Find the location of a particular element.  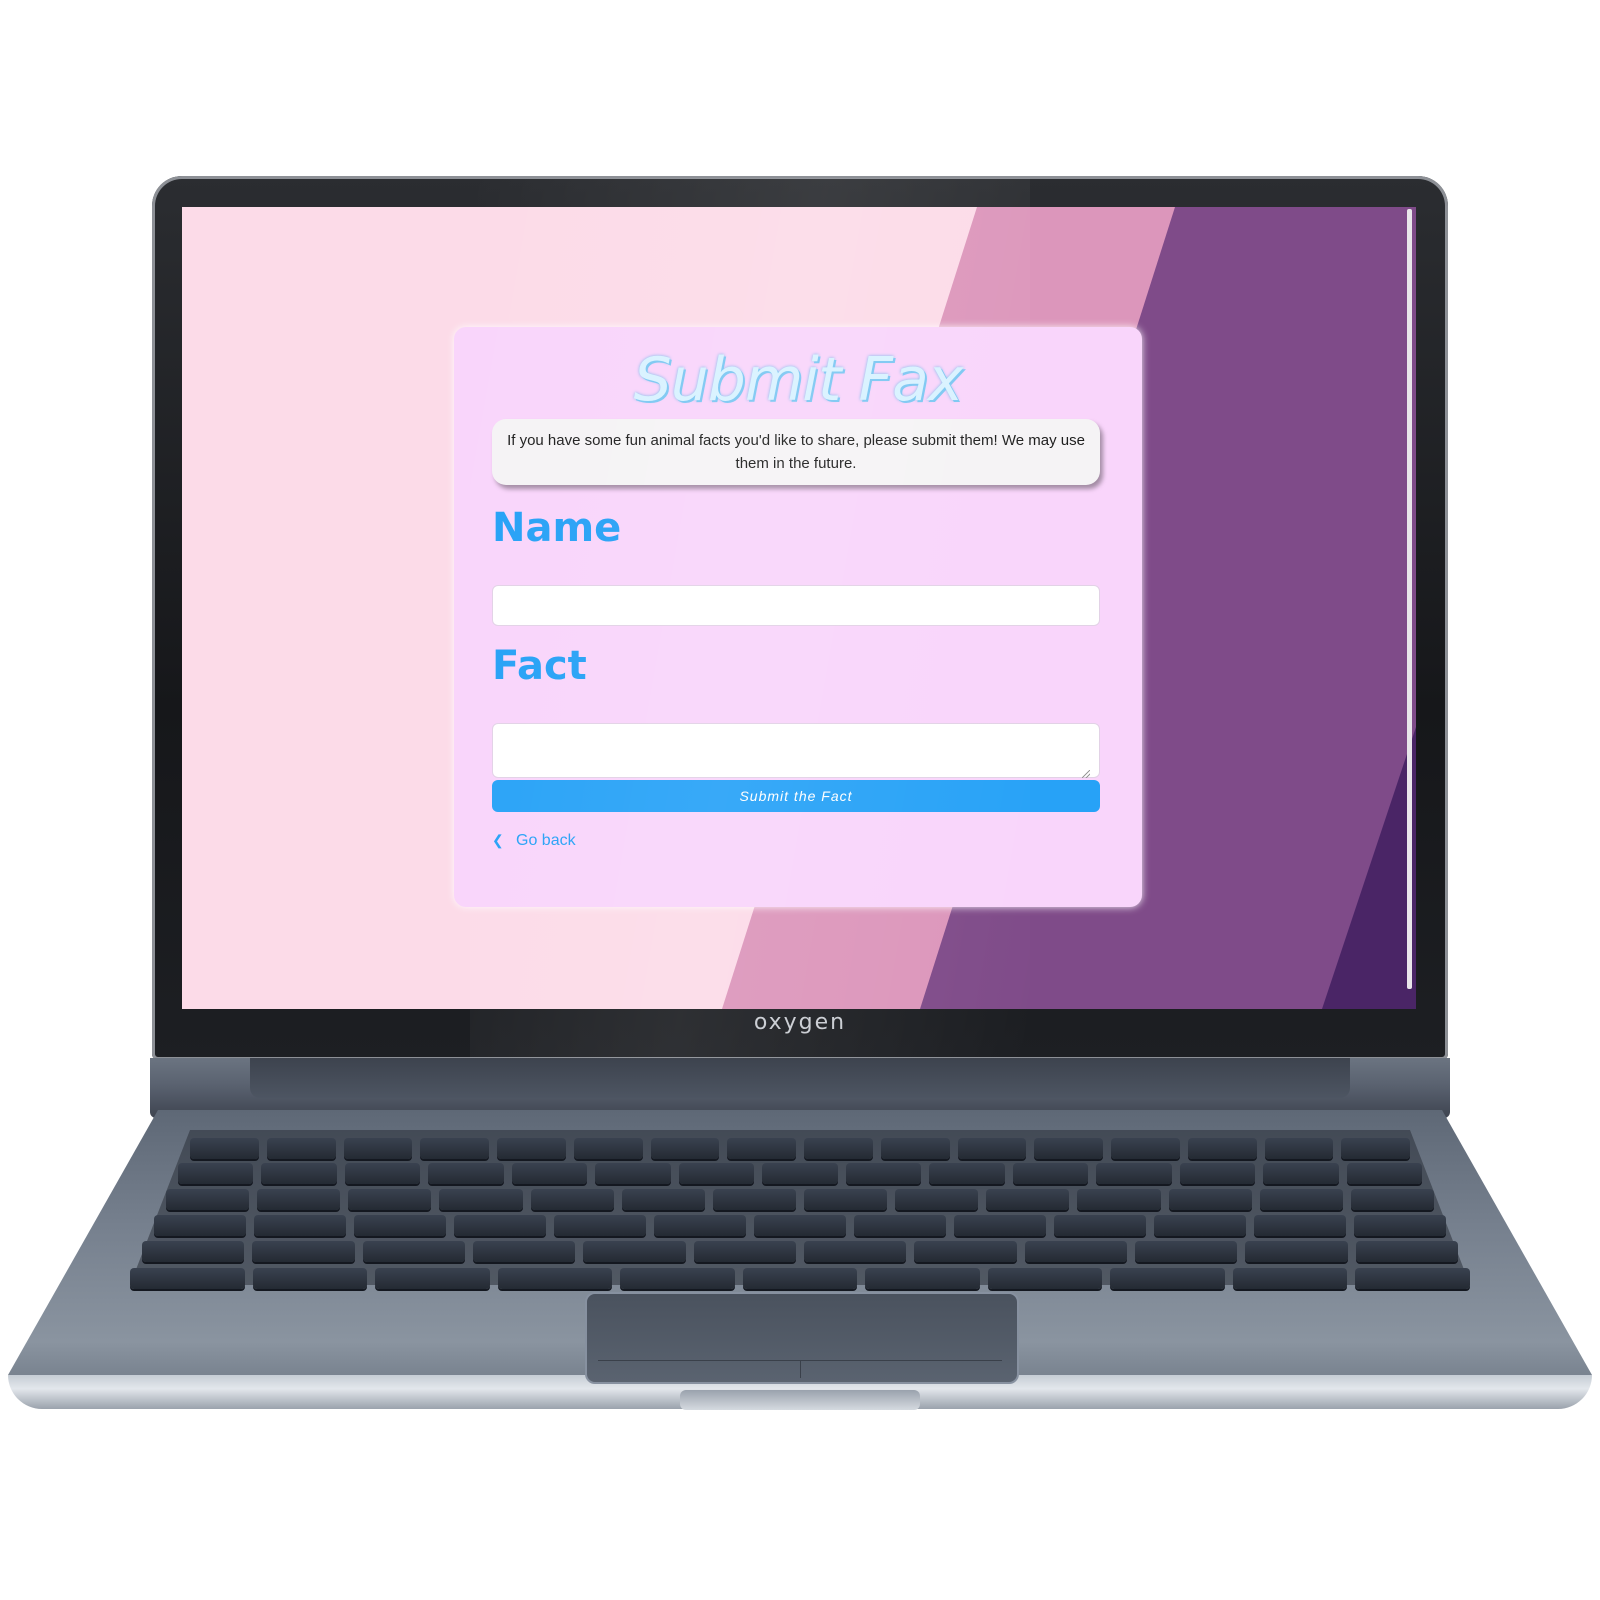

submit-button: Submit the Fact is located at coordinates (796, 796).